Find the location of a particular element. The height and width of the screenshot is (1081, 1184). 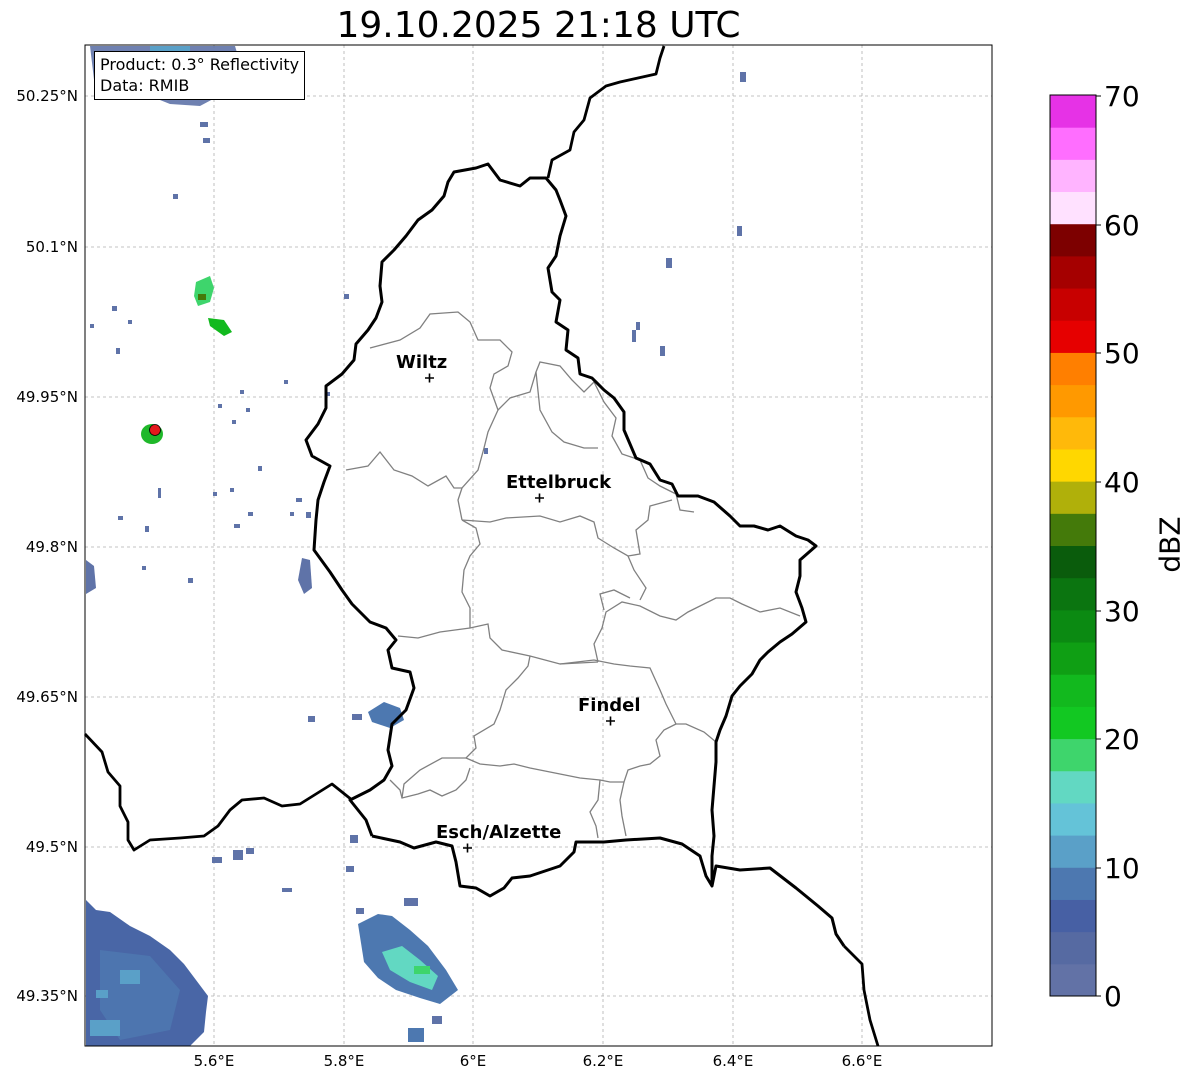

product-label: Product: 0.3° Reflectivity is located at coordinates (200, 64).